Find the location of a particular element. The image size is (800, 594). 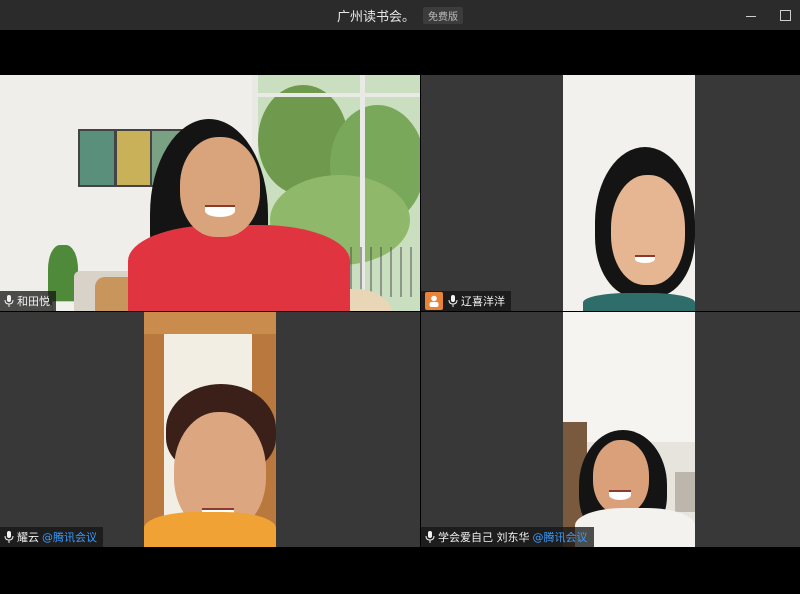

participant-nametag: 耀云 @腾讯会议 is located at coordinates (51, 537).